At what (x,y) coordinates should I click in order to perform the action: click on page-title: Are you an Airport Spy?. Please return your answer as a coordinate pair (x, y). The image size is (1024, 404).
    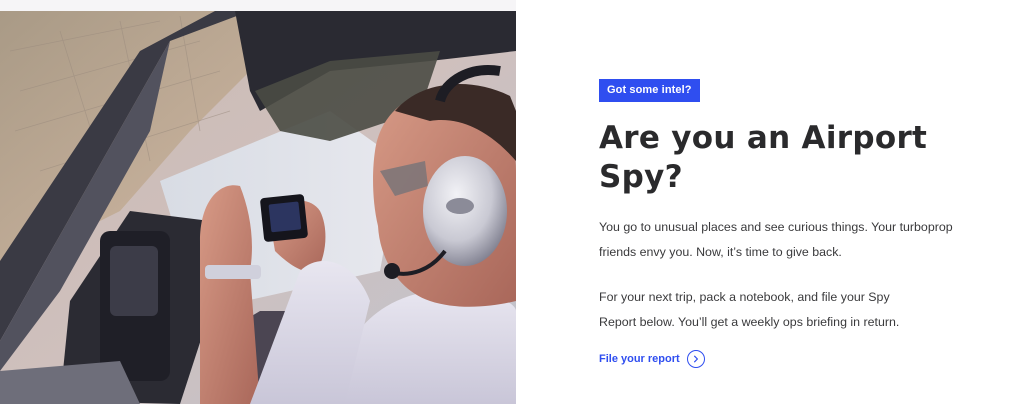
    Looking at the image, I should click on (763, 157).